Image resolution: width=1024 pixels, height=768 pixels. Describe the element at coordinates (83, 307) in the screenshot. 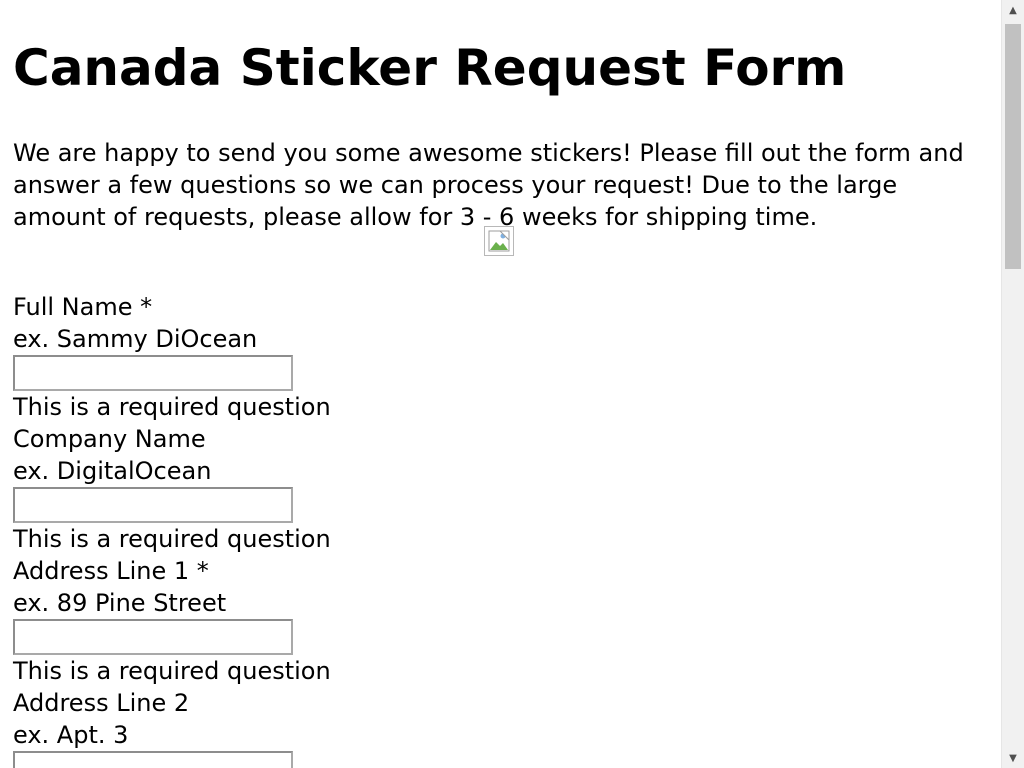

I see `field-label: Full Name *` at that location.